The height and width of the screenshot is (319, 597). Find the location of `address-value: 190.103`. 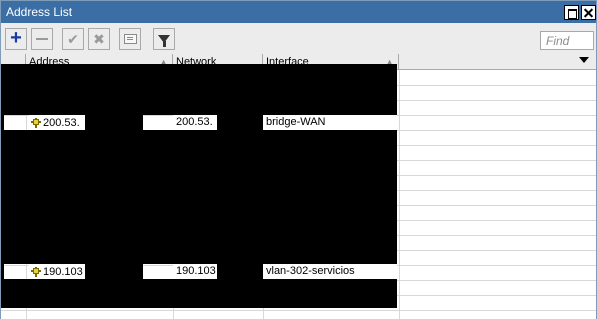

address-value: 190.103 is located at coordinates (63, 272).